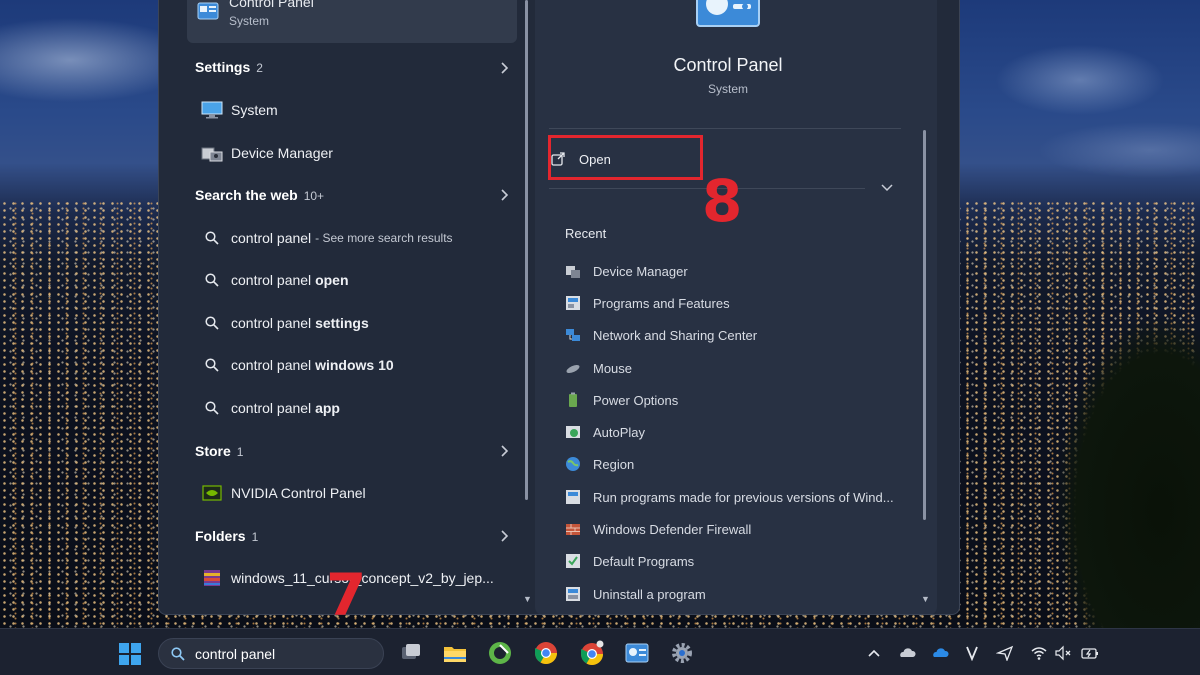  I want to click on recent-heading: Recent, so click(586, 233).